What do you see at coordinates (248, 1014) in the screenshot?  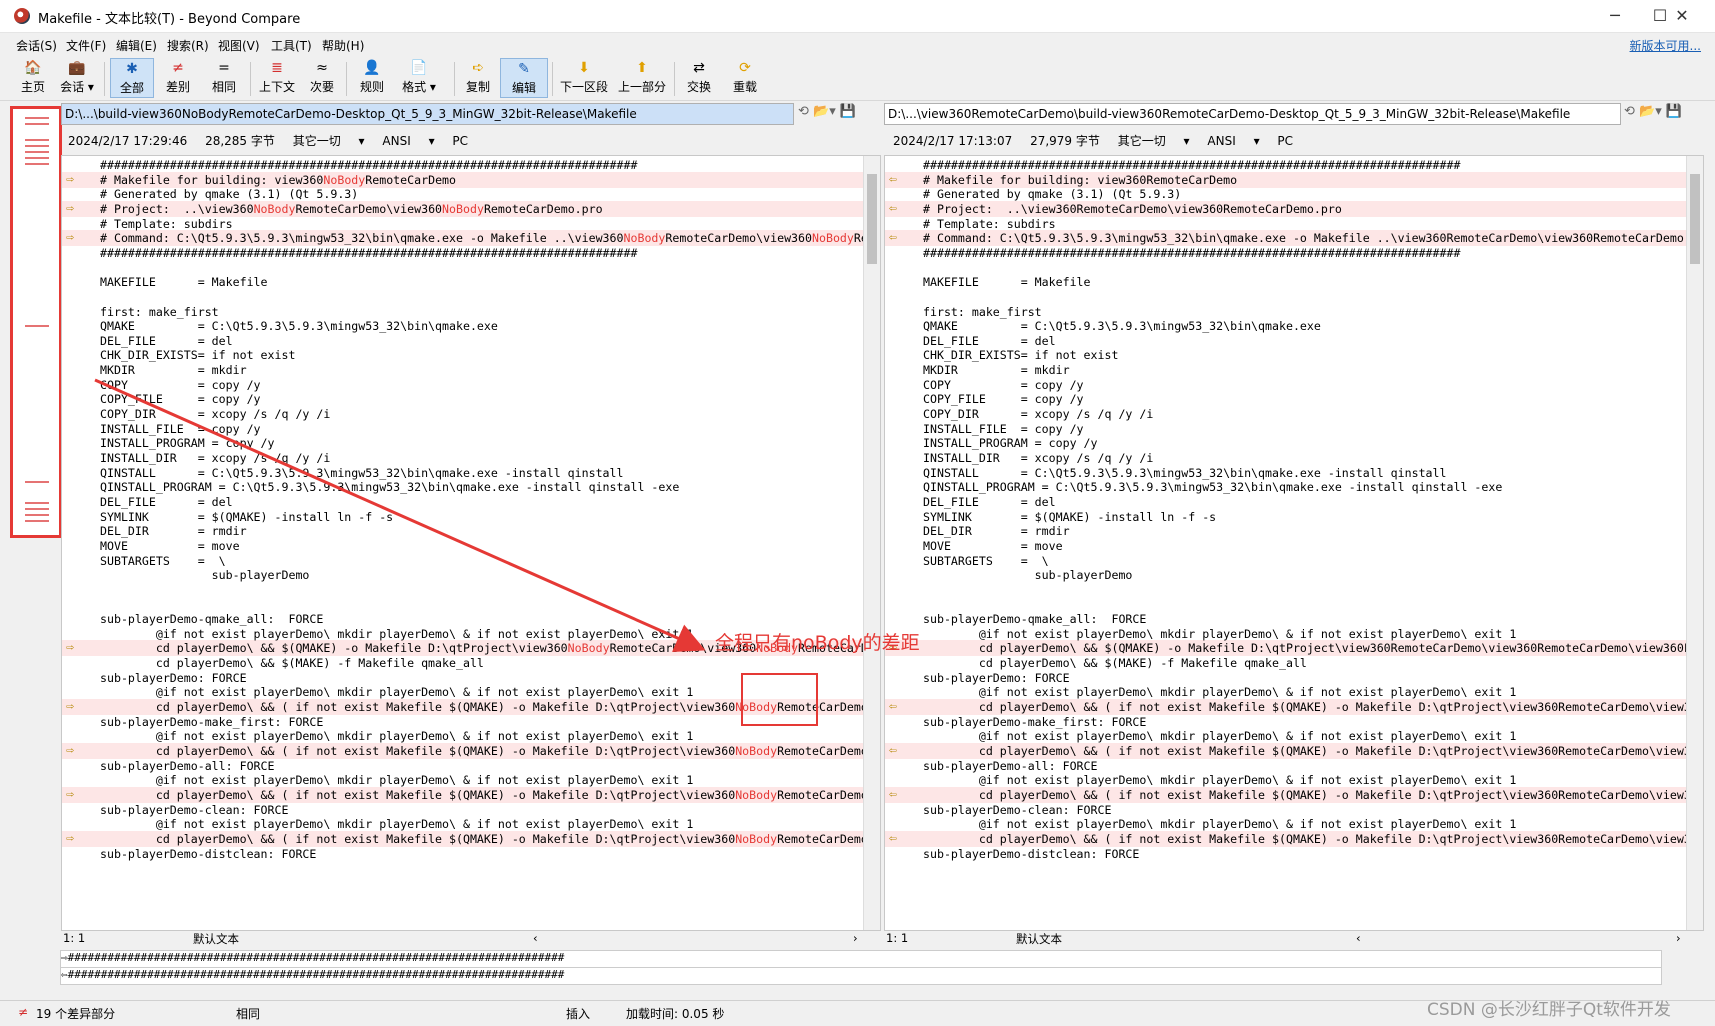 I see `status-same: 相同` at bounding box center [248, 1014].